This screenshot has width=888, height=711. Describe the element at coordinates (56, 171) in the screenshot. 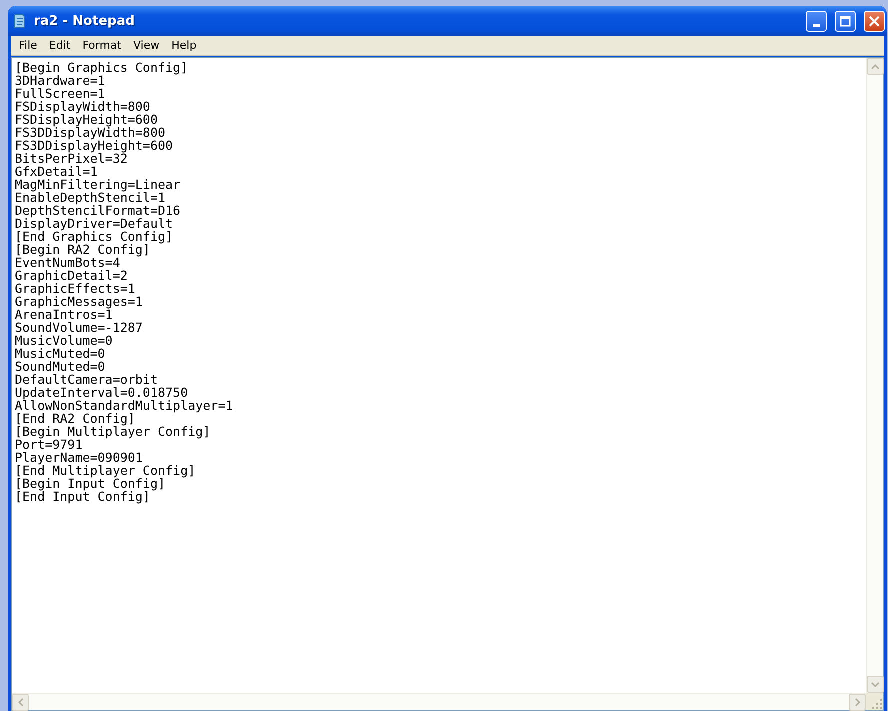

I see `text-line: GfxDetail=1` at that location.